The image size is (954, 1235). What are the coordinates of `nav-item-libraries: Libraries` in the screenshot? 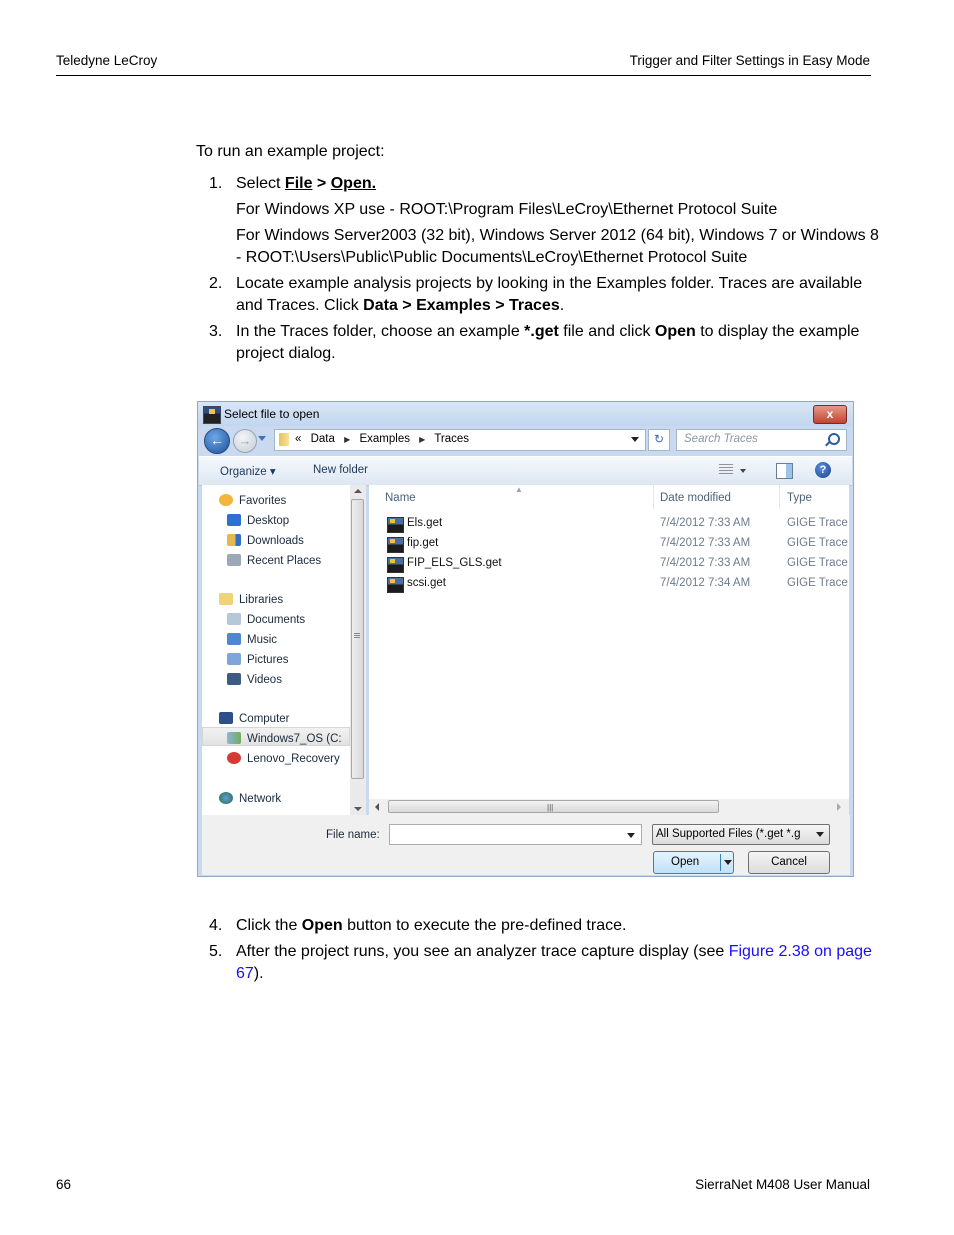 It's located at (251, 599).